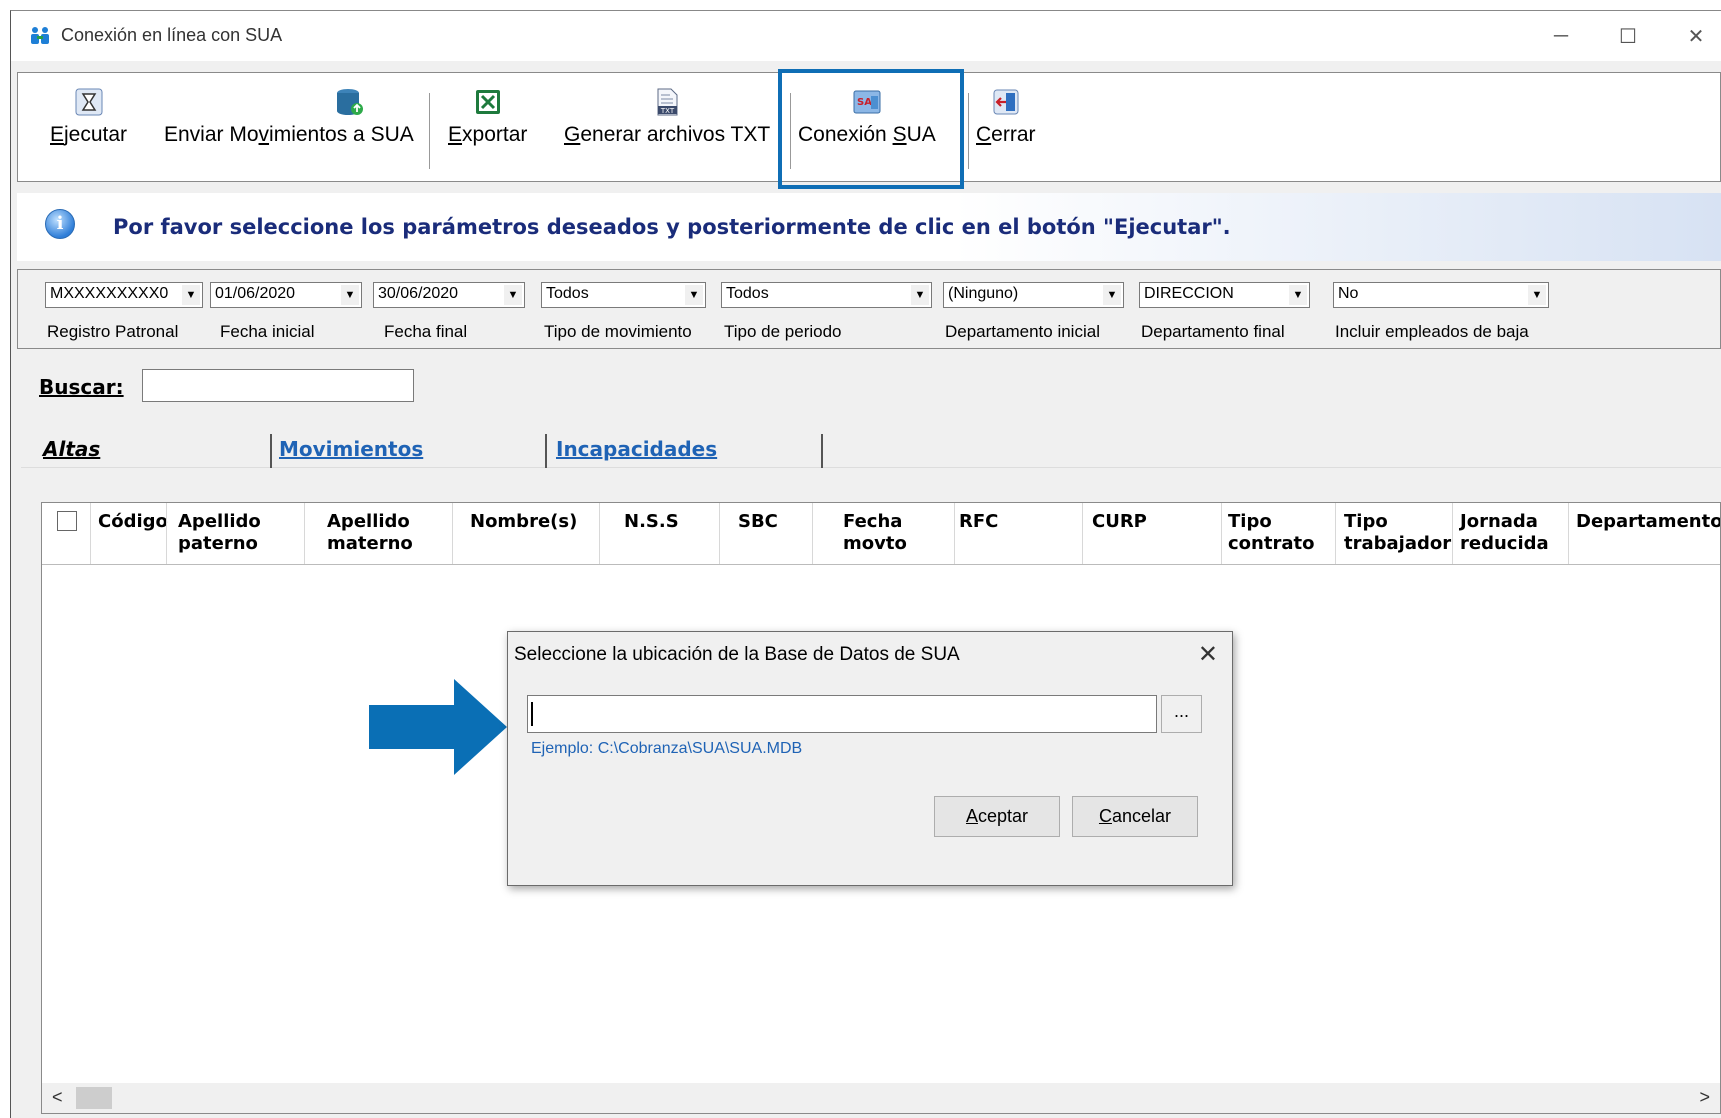 The image size is (1721, 1118). What do you see at coordinates (758, 522) in the screenshot?
I see `column-sbc: SBC` at bounding box center [758, 522].